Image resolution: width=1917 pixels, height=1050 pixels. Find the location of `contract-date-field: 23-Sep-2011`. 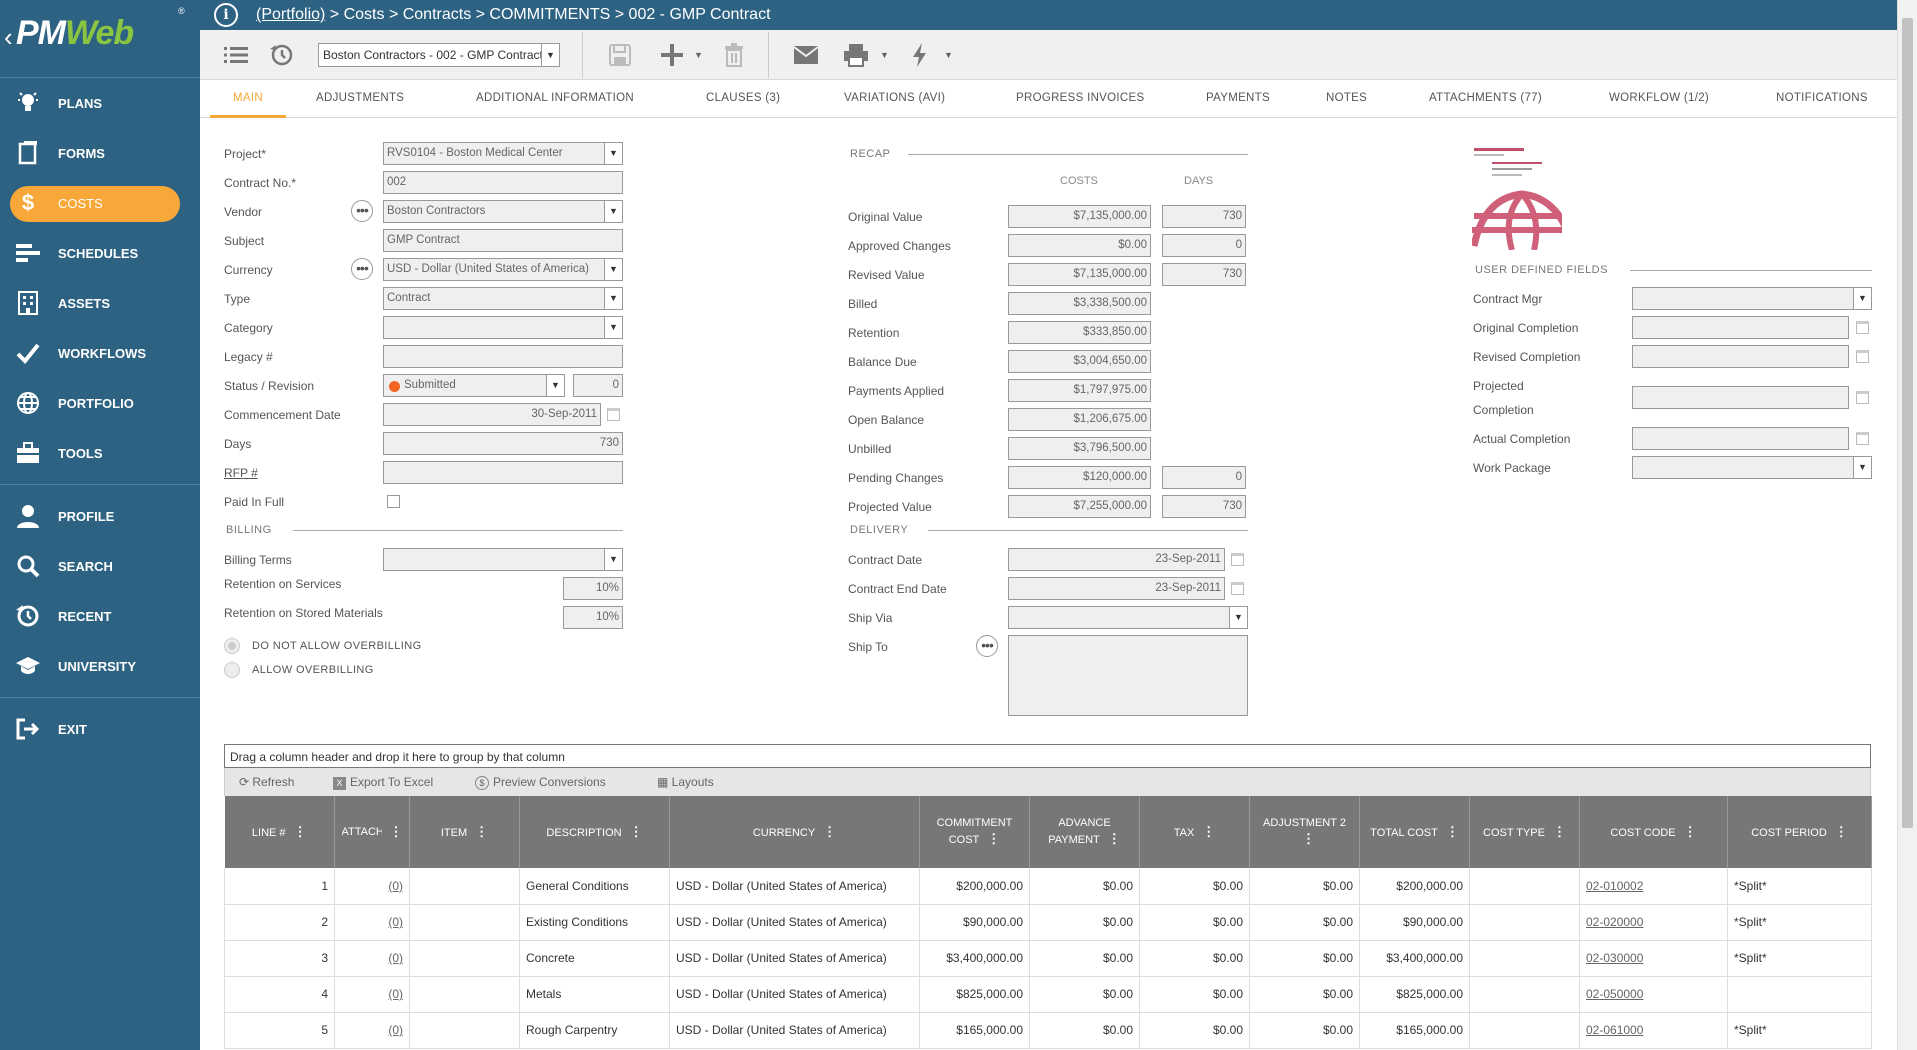

contract-date-field: 23-Sep-2011 is located at coordinates (1116, 559).